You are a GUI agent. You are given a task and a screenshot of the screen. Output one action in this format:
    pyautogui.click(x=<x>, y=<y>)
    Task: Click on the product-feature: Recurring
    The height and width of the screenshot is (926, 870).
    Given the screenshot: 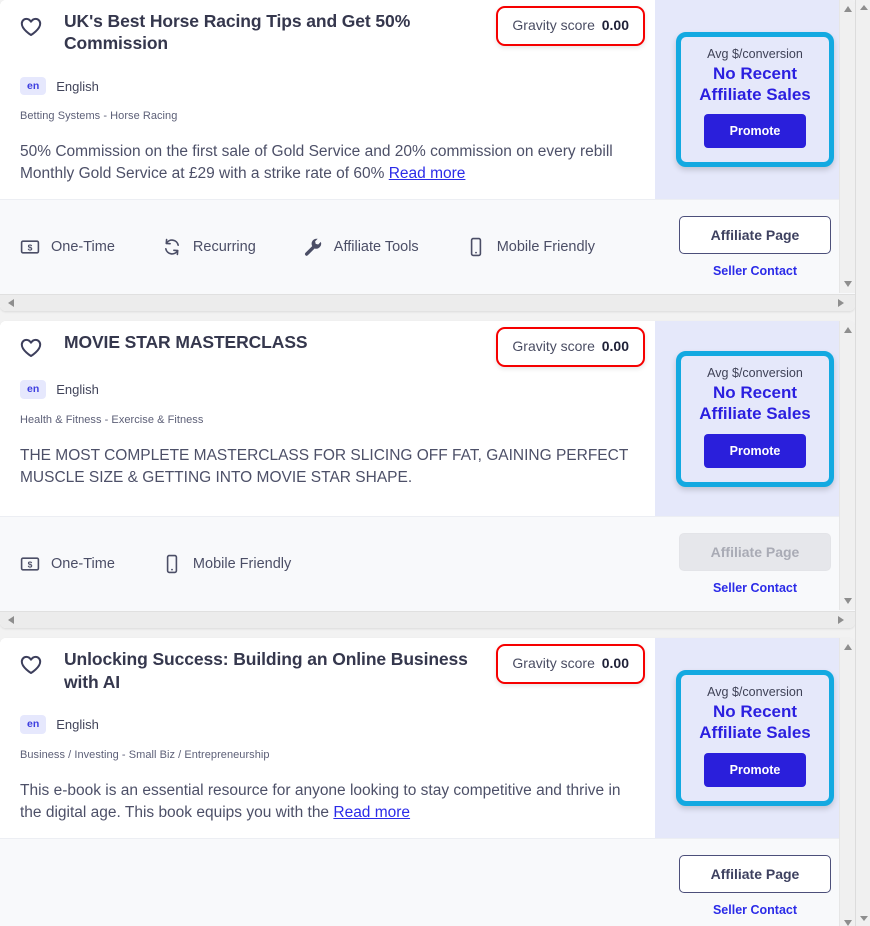 What is the action you would take?
    pyautogui.click(x=209, y=247)
    